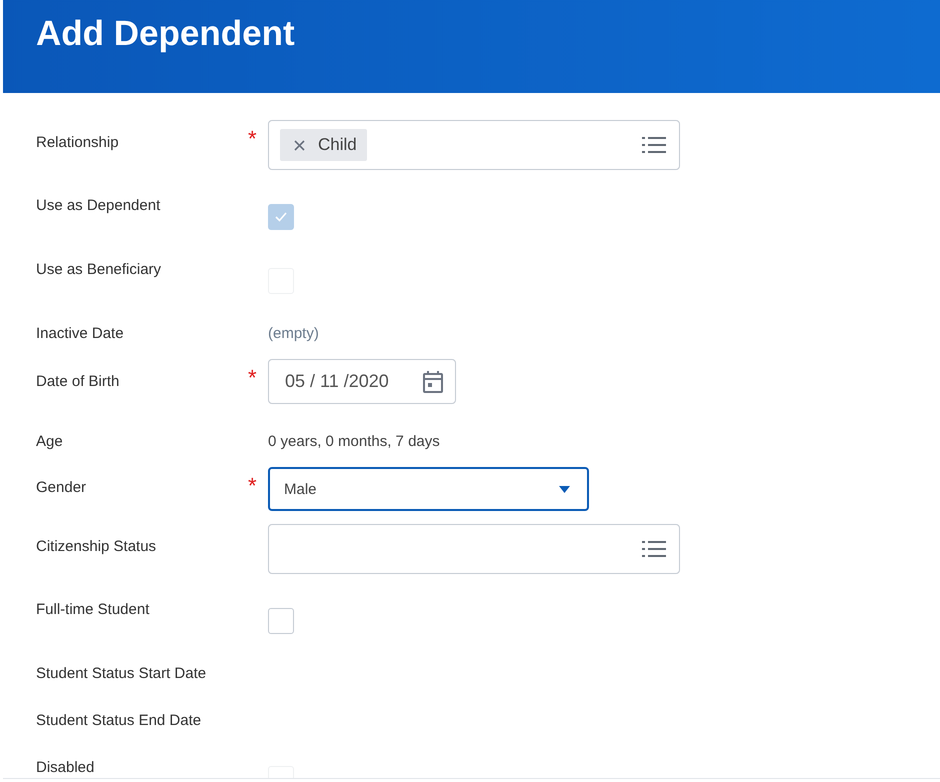 Image resolution: width=940 pixels, height=782 pixels. I want to click on field-label: Gender, so click(62, 487).